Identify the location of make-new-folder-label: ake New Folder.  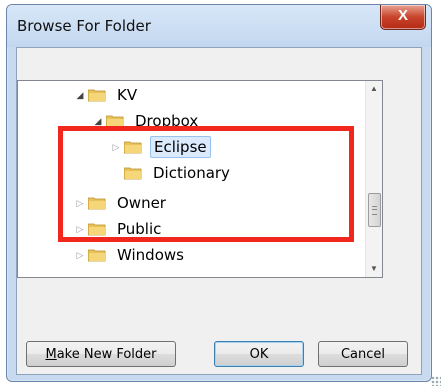
(106, 354).